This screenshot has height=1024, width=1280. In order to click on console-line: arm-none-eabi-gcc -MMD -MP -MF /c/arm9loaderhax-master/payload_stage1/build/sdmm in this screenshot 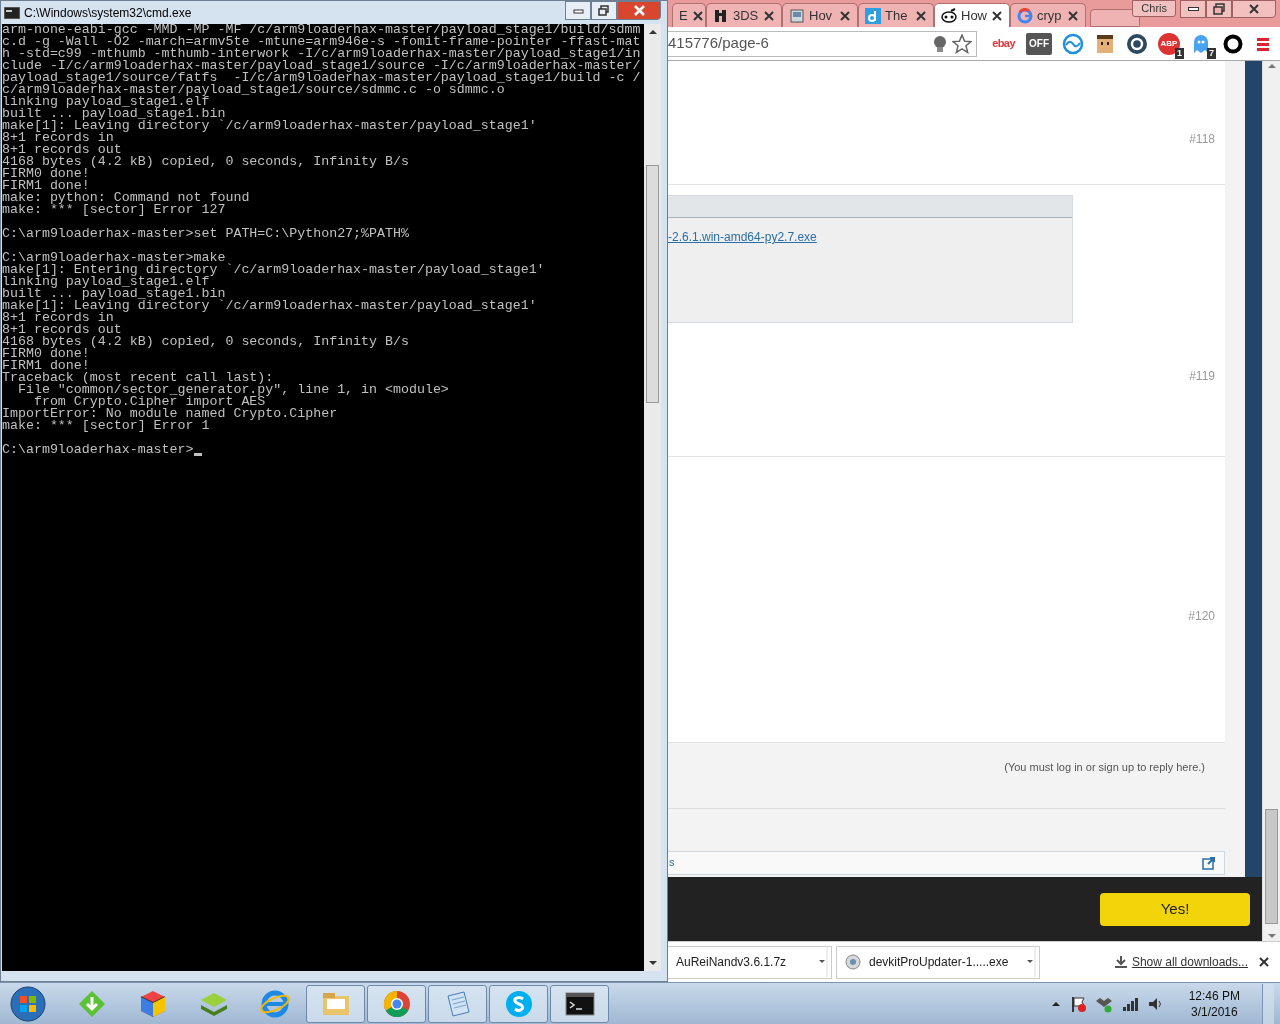, I will do `click(321, 30)`.